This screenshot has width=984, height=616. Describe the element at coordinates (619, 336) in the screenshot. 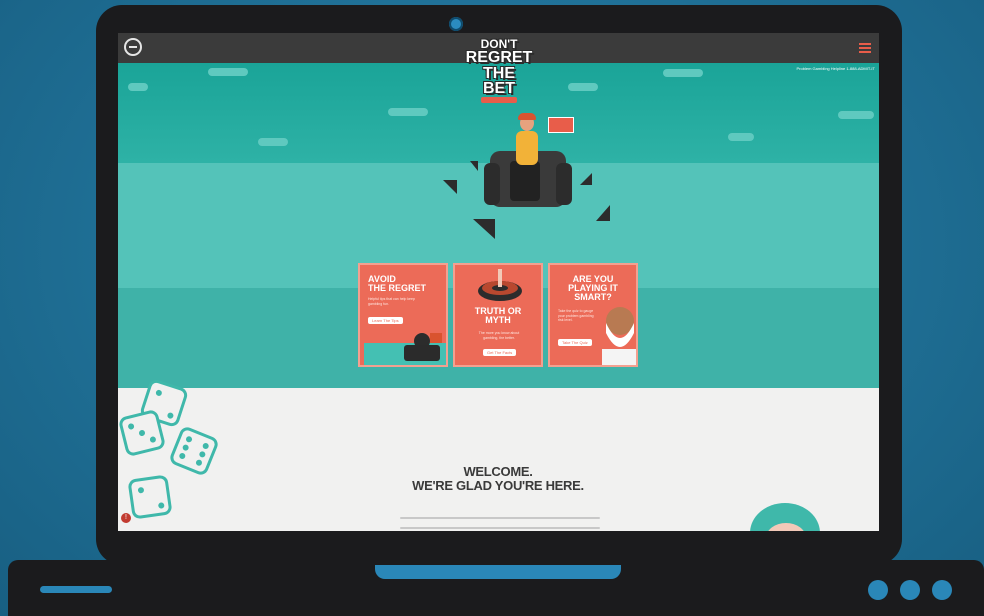

I see `old-man-illustration` at that location.